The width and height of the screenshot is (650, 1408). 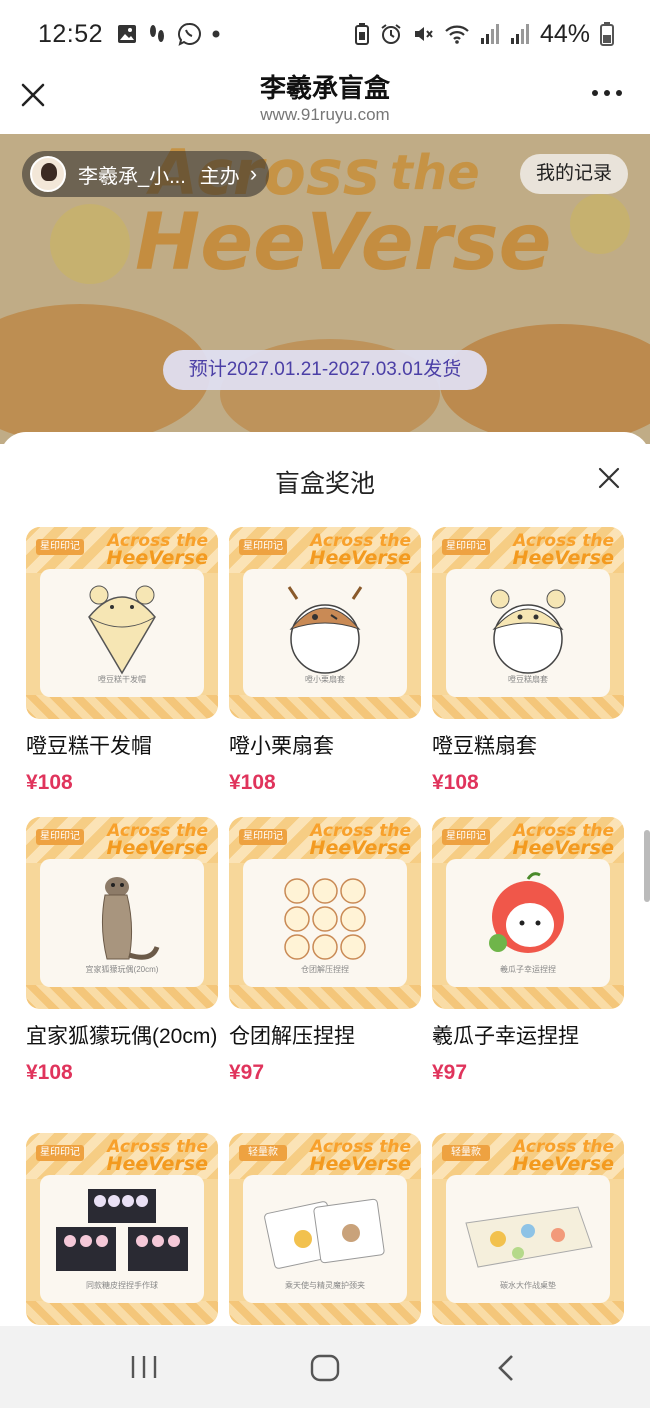 I want to click on sheet-close-icon, so click(x=609, y=478).